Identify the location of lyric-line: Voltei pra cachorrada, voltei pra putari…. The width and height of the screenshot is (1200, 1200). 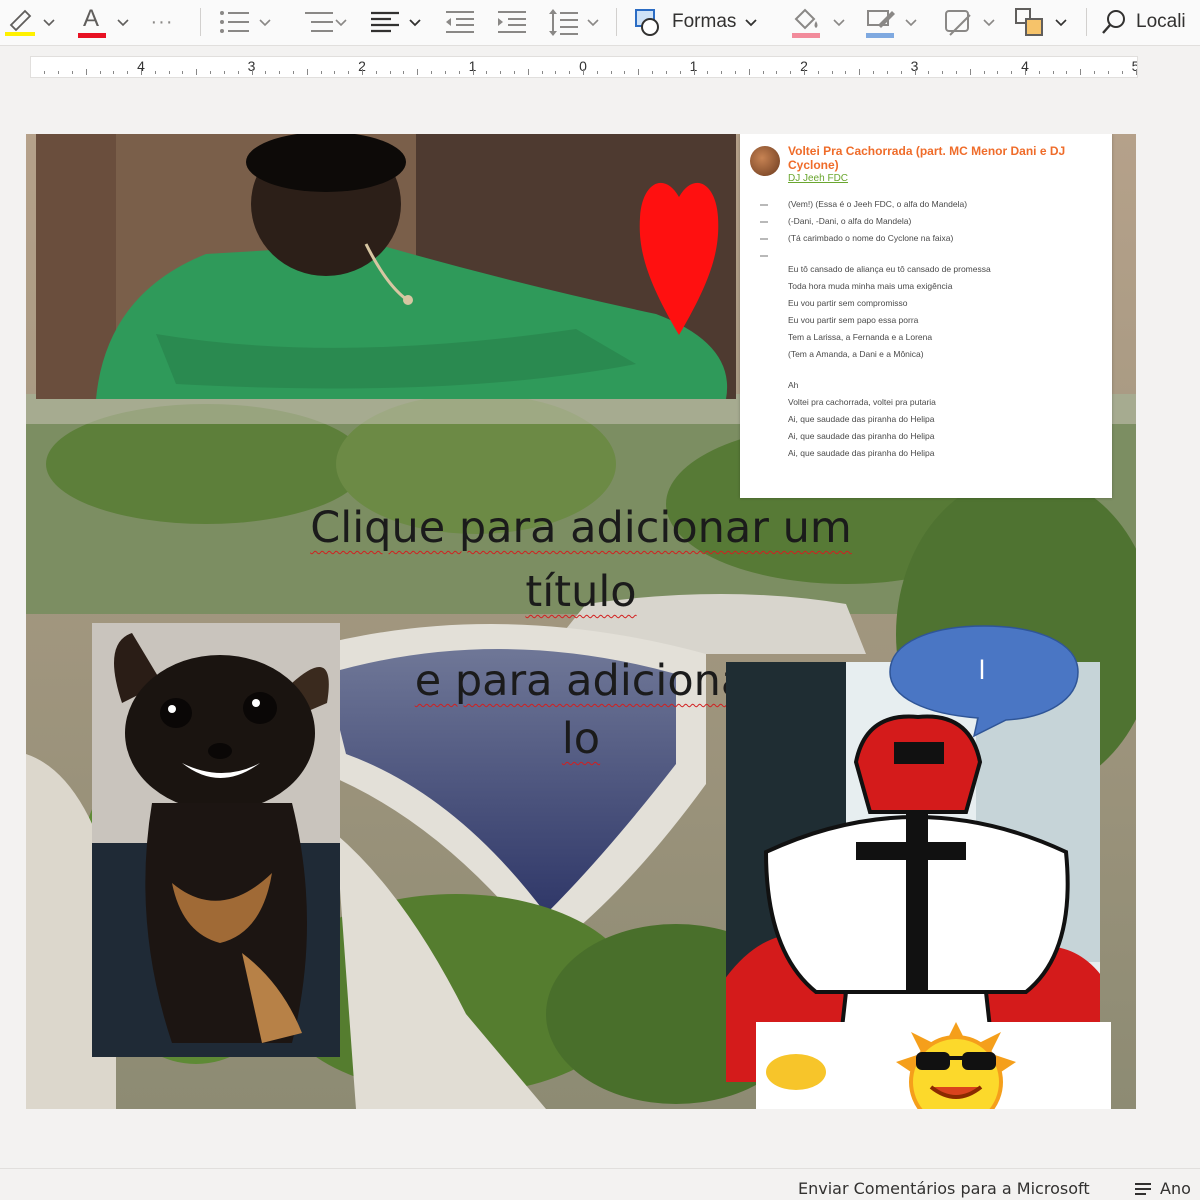
(862, 402).